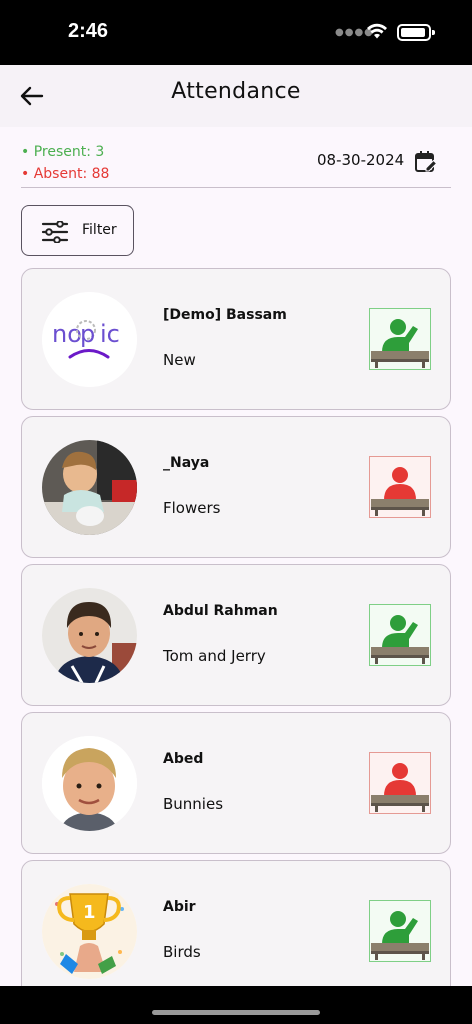  What do you see at coordinates (236, 487) in the screenshot?
I see `student-card: _Naya Flowers` at bounding box center [236, 487].